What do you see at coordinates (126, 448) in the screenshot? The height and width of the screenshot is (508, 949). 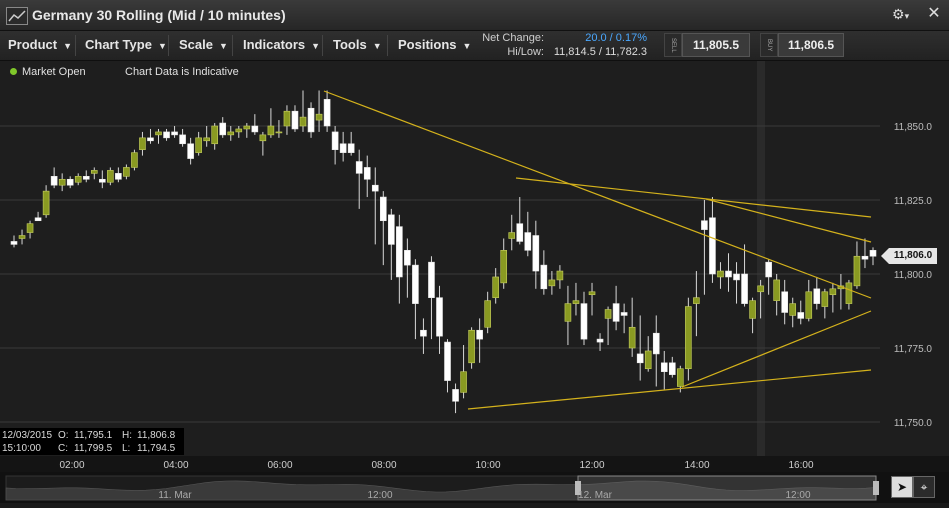 I see `ohlc-low-label: L:` at bounding box center [126, 448].